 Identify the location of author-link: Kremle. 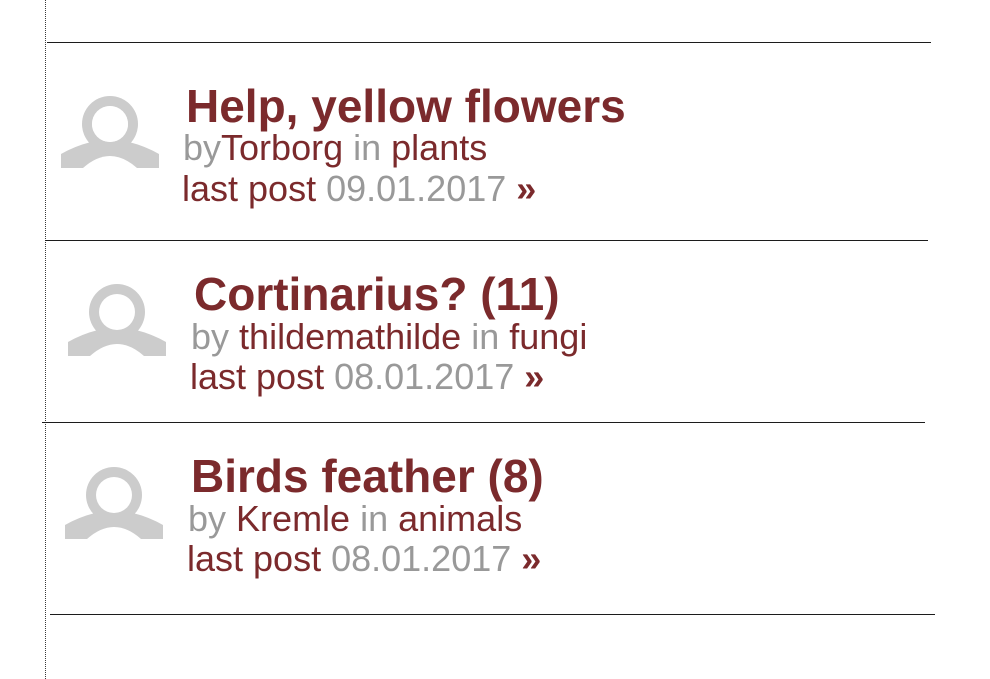
(293, 518).